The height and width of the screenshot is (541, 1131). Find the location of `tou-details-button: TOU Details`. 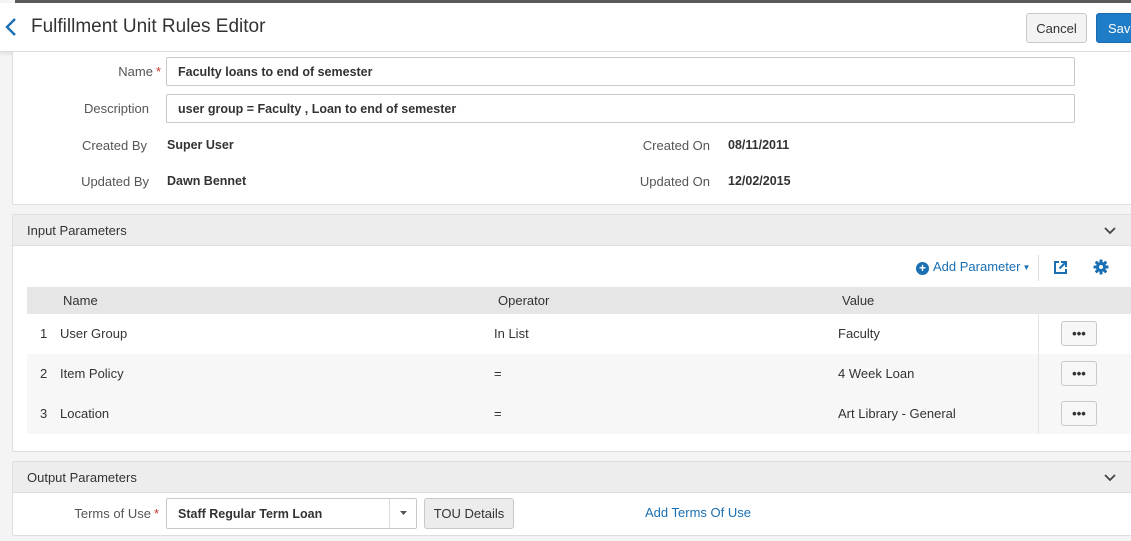

tou-details-button: TOU Details is located at coordinates (469, 513).